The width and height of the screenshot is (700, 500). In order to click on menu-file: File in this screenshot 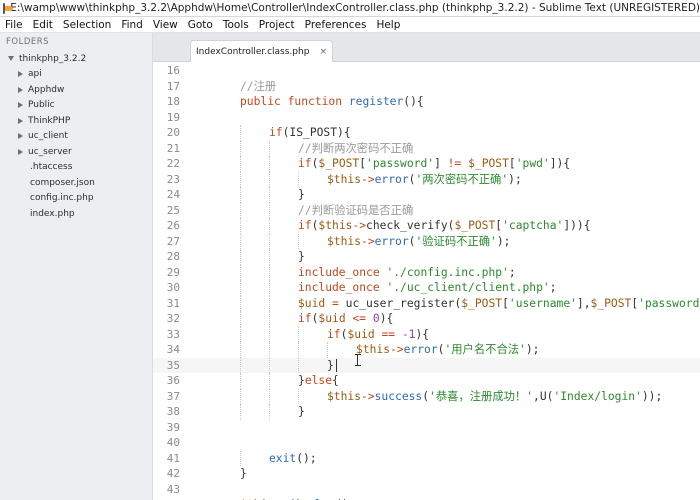, I will do `click(14, 25)`.